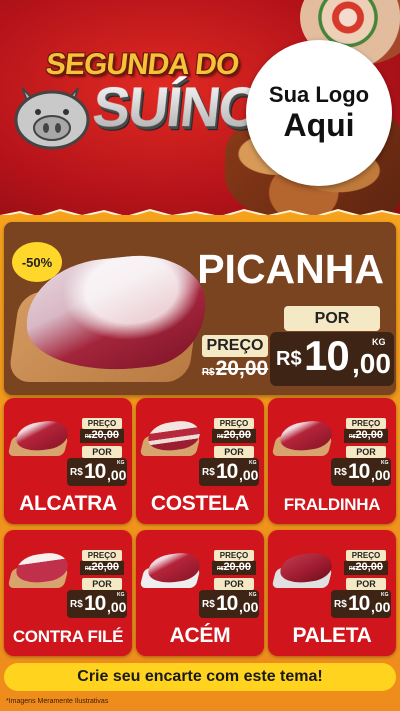  I want to click on product-card: PREÇO R$ 20,00 POR R$ 10 ,00 KG COSTELA, so click(200, 461).